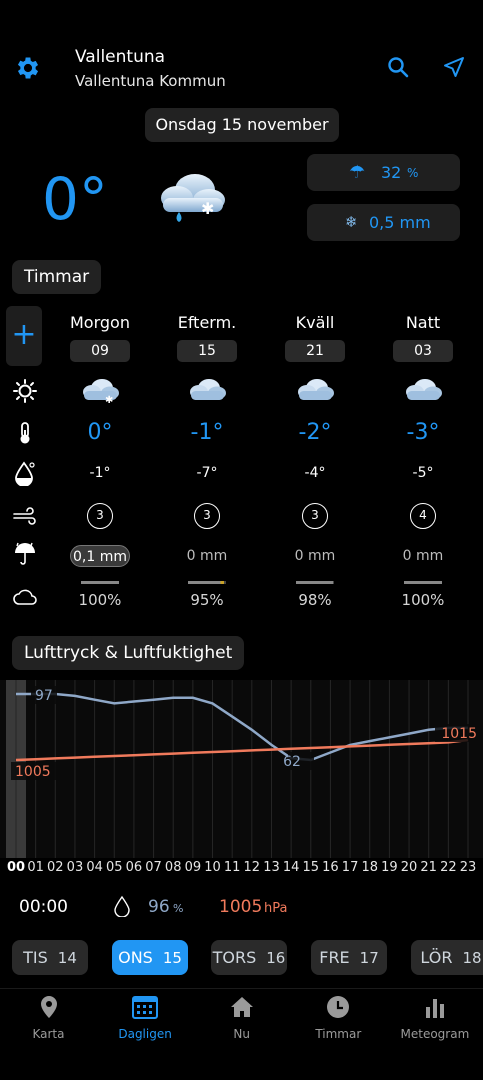  I want to click on column-cloud-cover: 95%, so click(207, 600).